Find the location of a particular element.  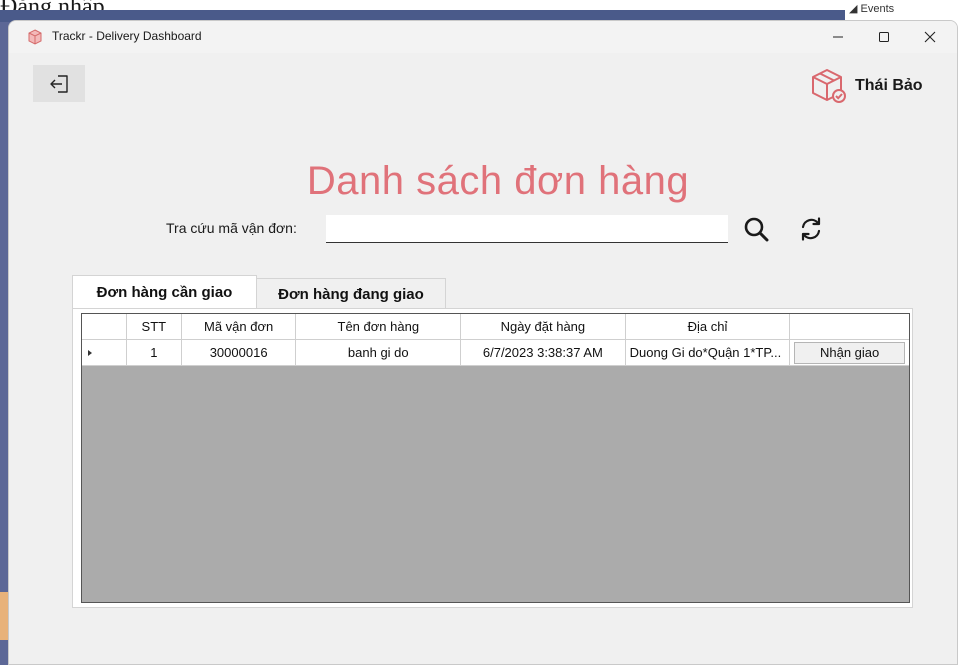

column-header-name: Tên đơn hàng is located at coordinates (379, 327).